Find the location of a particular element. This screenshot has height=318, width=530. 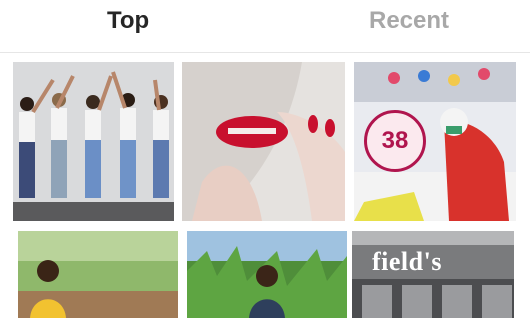

woman-yellow-image is located at coordinates (98, 274).